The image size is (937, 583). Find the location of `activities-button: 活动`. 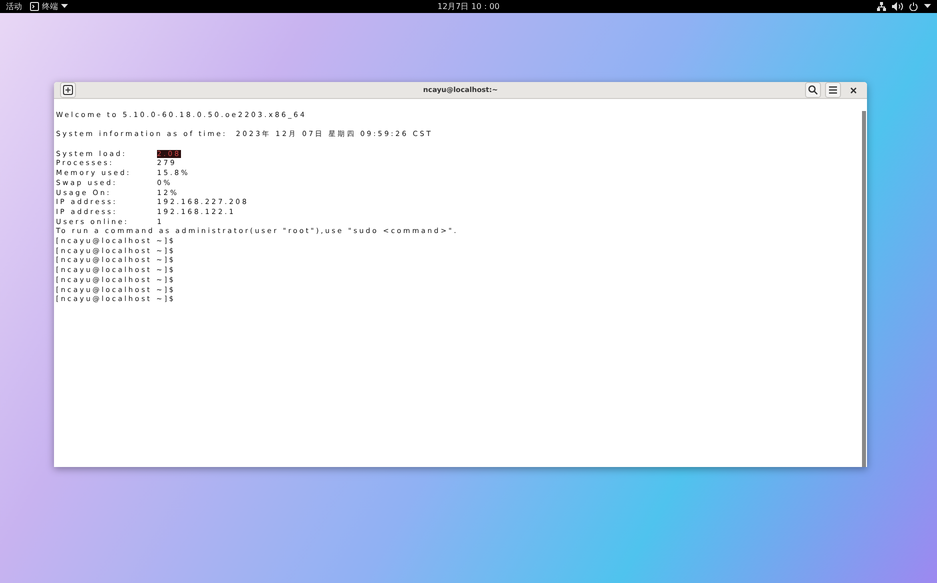

activities-button: 活动 is located at coordinates (14, 6).